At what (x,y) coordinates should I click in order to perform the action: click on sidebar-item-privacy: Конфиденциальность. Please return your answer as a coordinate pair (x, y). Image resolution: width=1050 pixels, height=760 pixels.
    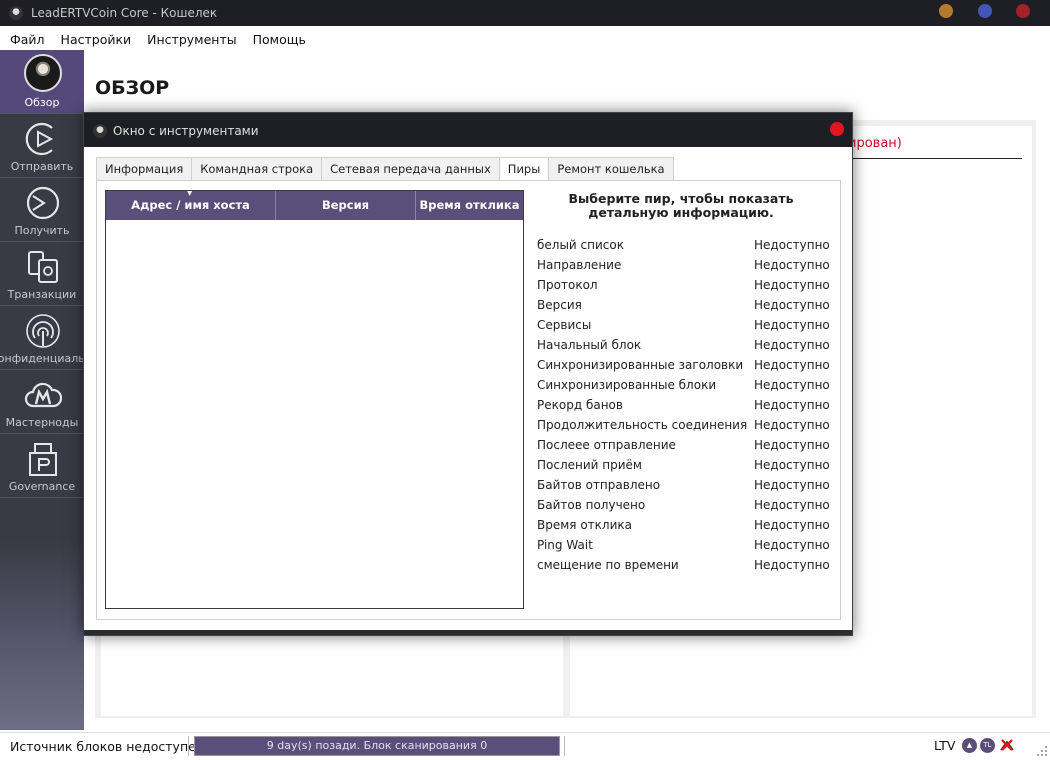
    Looking at the image, I should click on (42, 338).